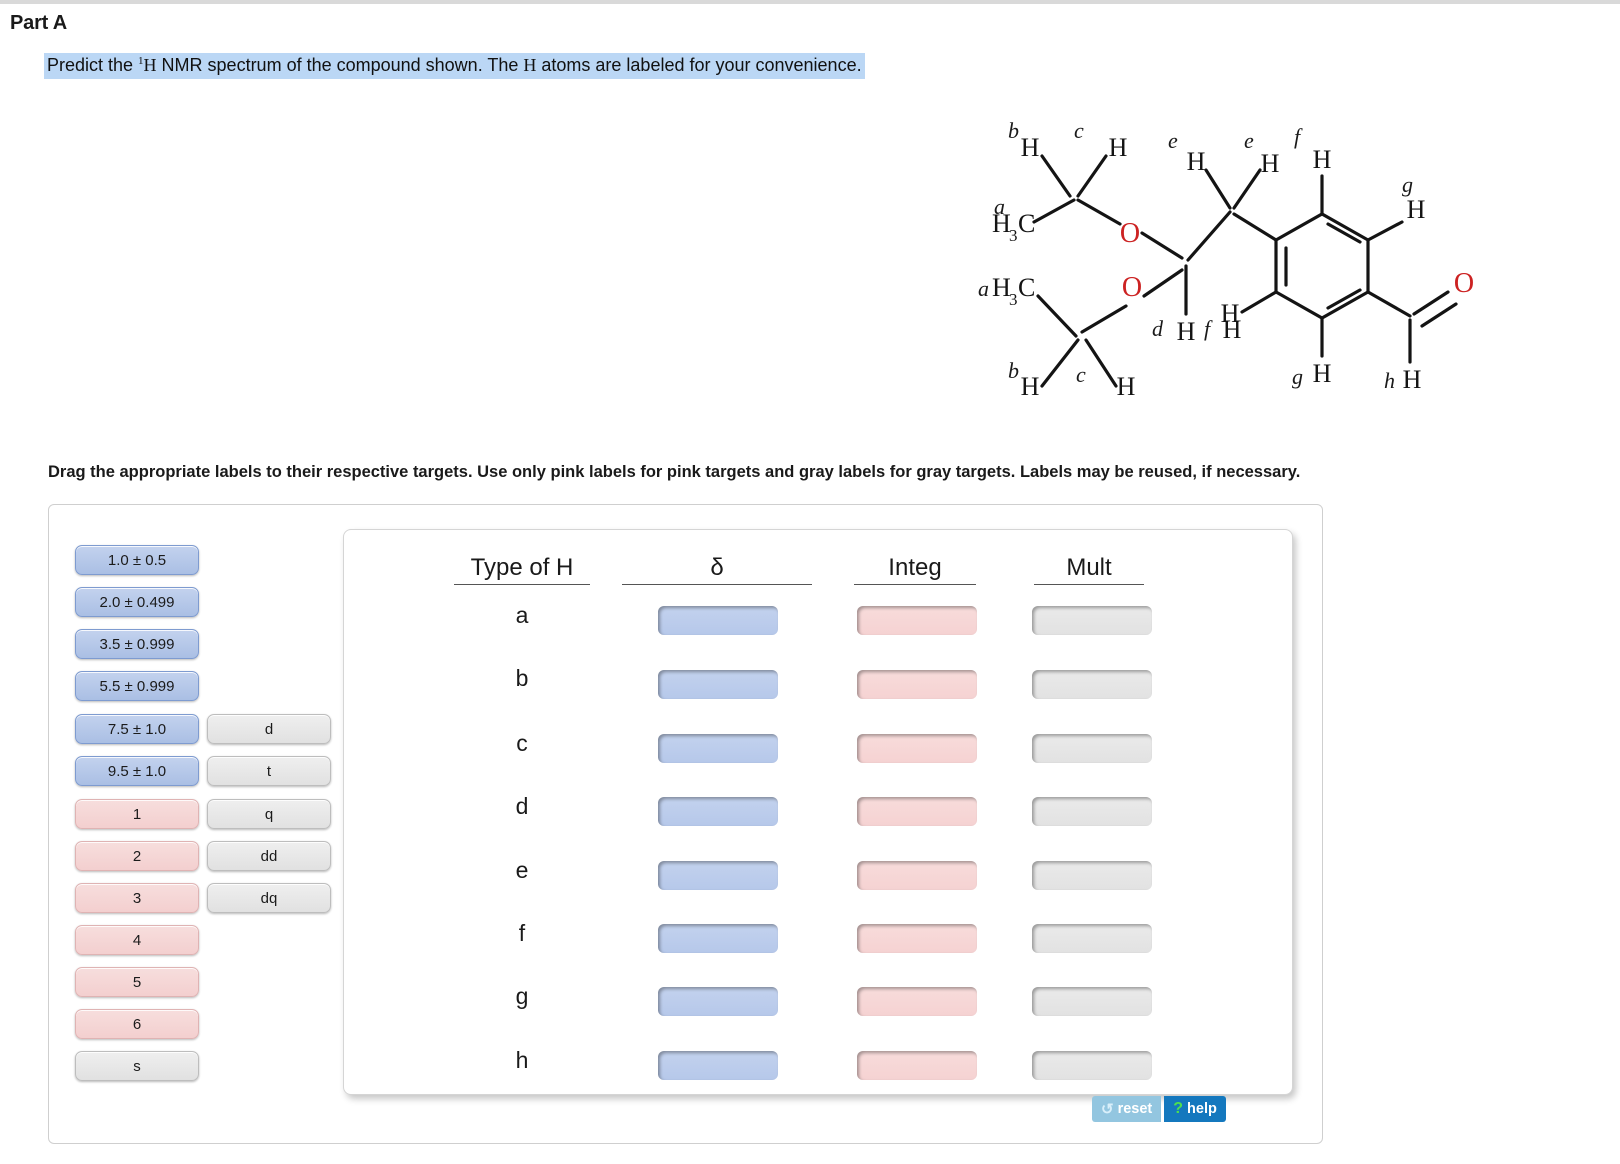  I want to click on action-button-bar: ↺ reset ? help, so click(1159, 1109).